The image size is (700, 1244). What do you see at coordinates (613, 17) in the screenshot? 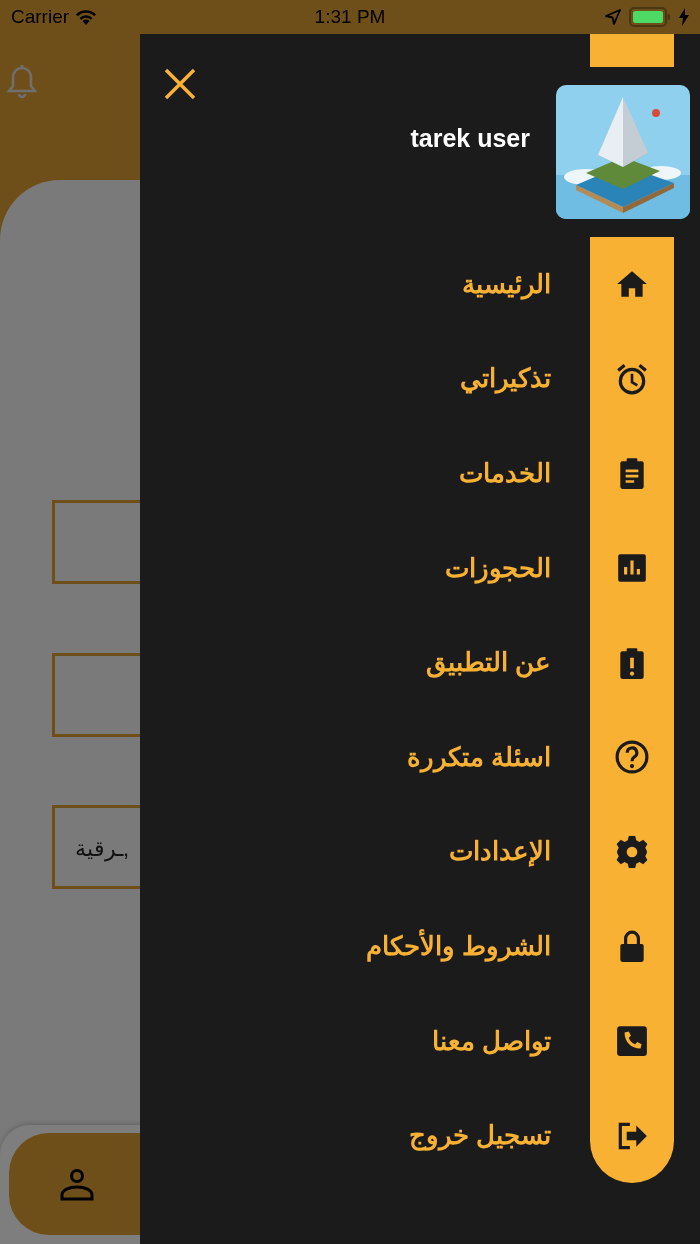
I see `location-icon` at bounding box center [613, 17].